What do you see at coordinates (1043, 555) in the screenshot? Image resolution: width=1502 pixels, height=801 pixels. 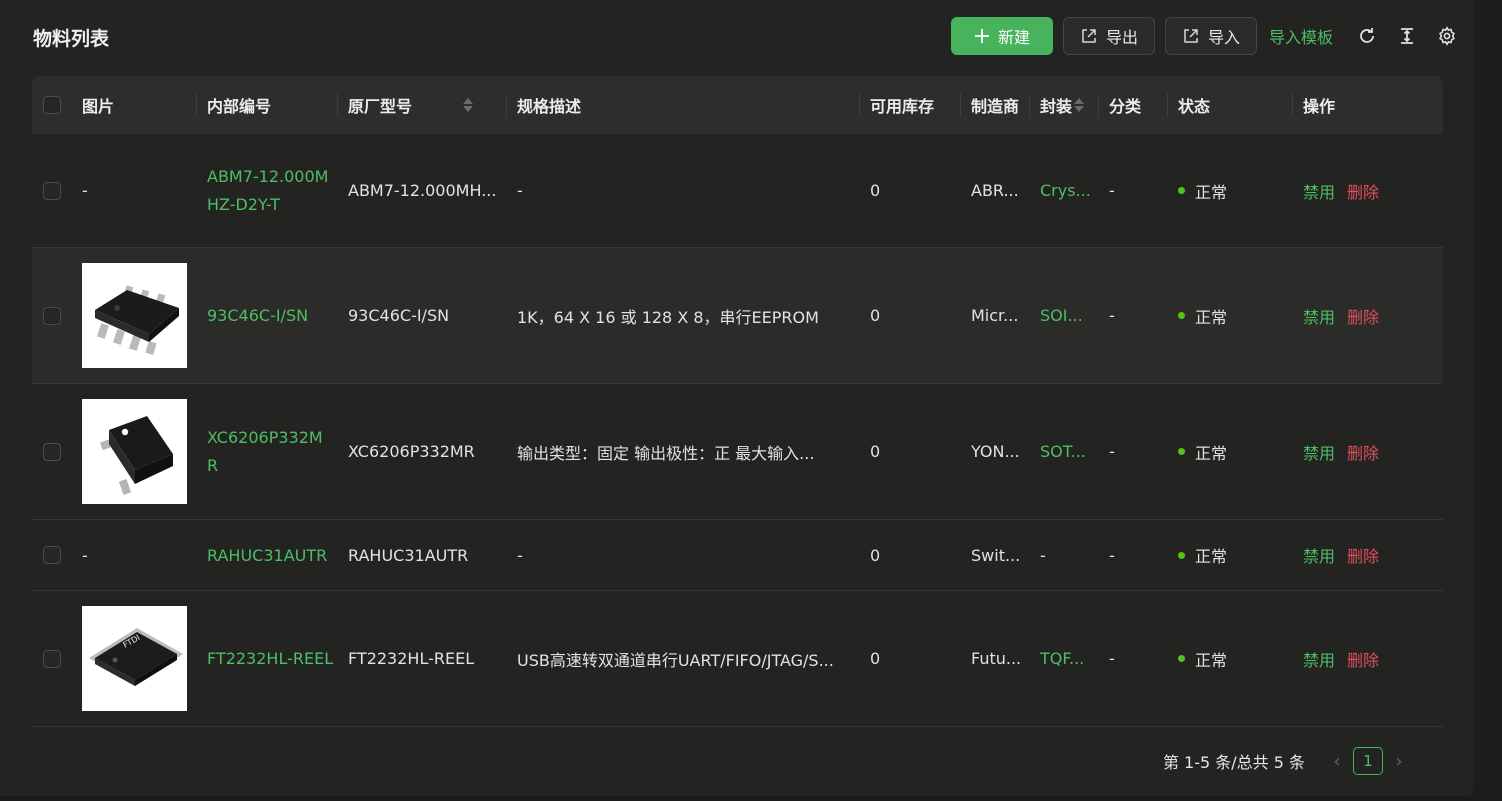 I see `package-text: -` at bounding box center [1043, 555].